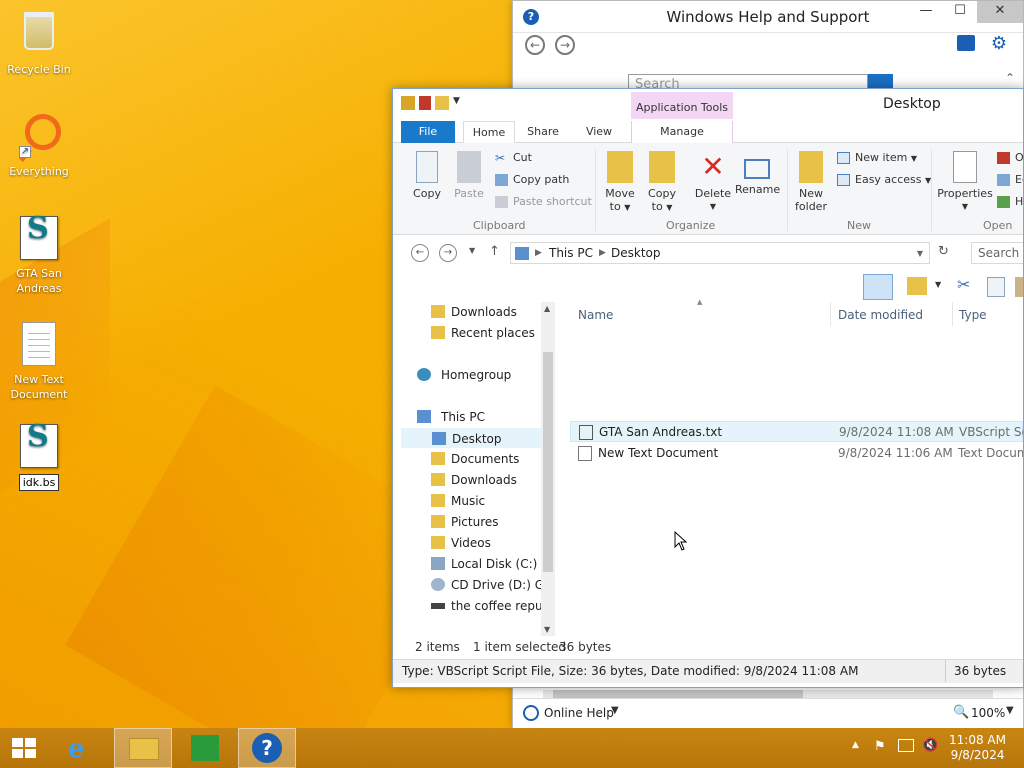  What do you see at coordinates (39, 362) in the screenshot?
I see `desktop-icon-new-text-document: New Text Document` at bounding box center [39, 362].